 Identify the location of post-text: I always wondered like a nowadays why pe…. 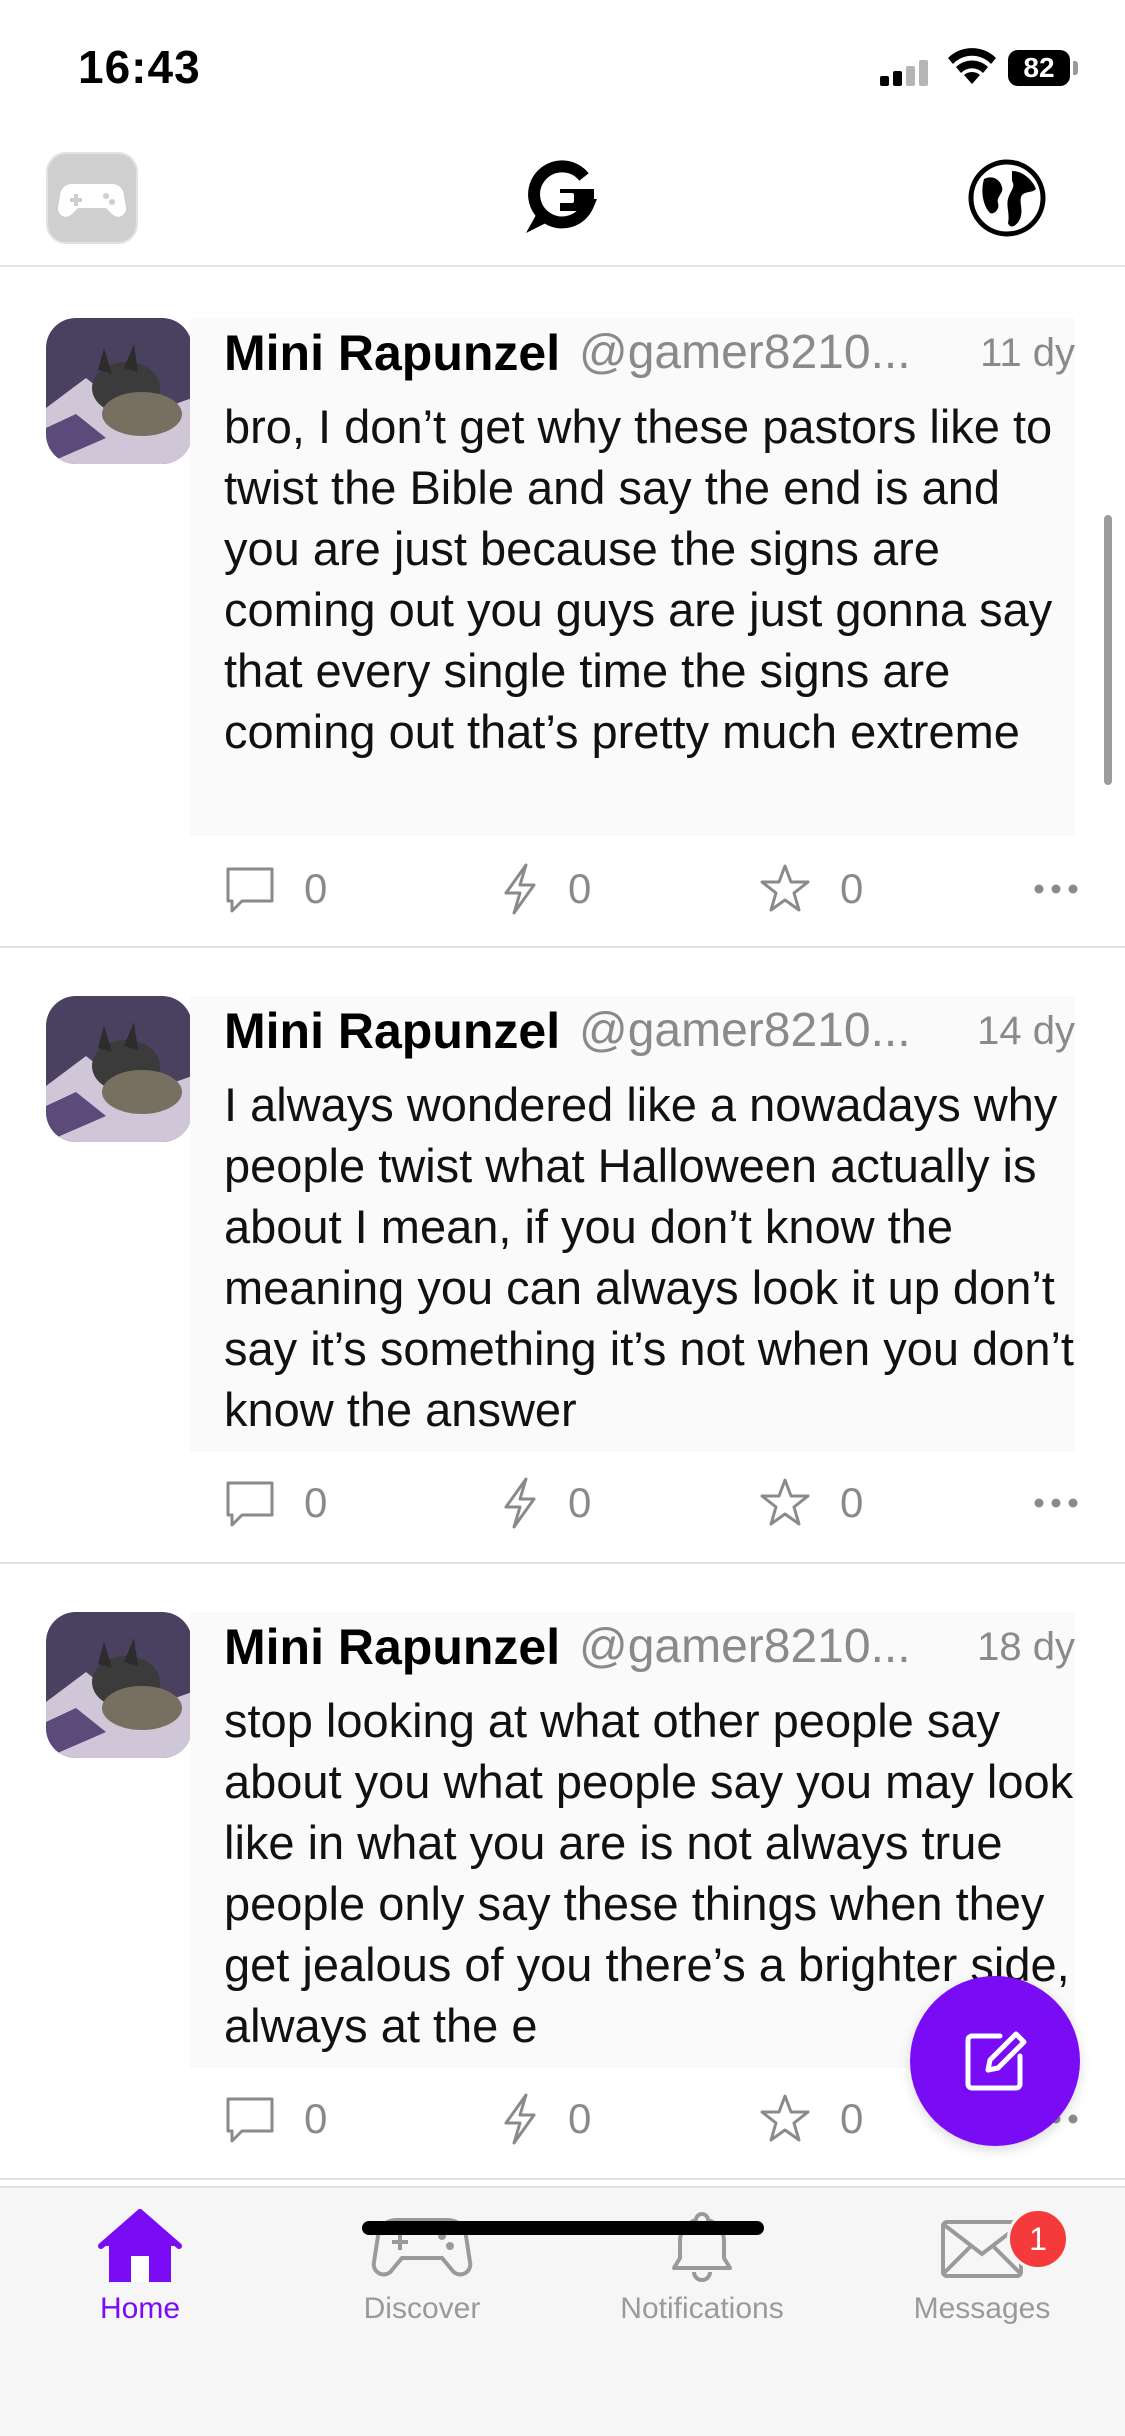
(649, 1257).